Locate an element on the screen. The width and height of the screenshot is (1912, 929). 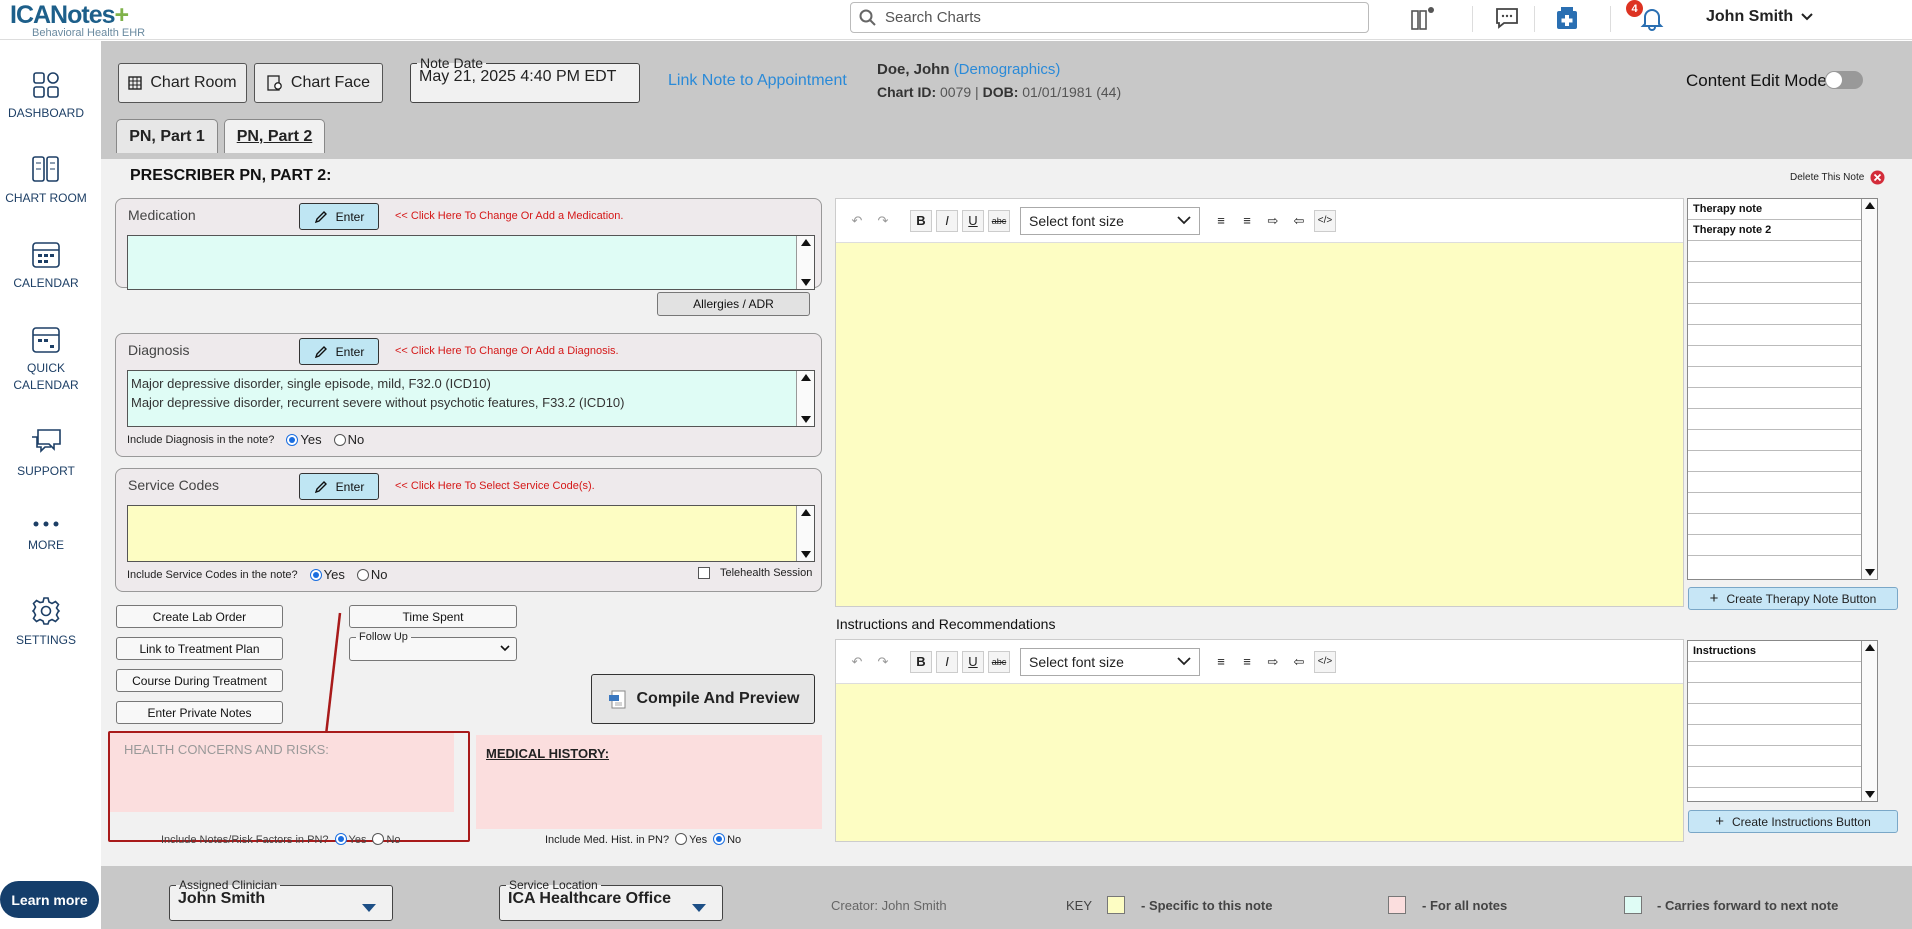
tab-pn-part-1: PN, Part 1 is located at coordinates (167, 136).